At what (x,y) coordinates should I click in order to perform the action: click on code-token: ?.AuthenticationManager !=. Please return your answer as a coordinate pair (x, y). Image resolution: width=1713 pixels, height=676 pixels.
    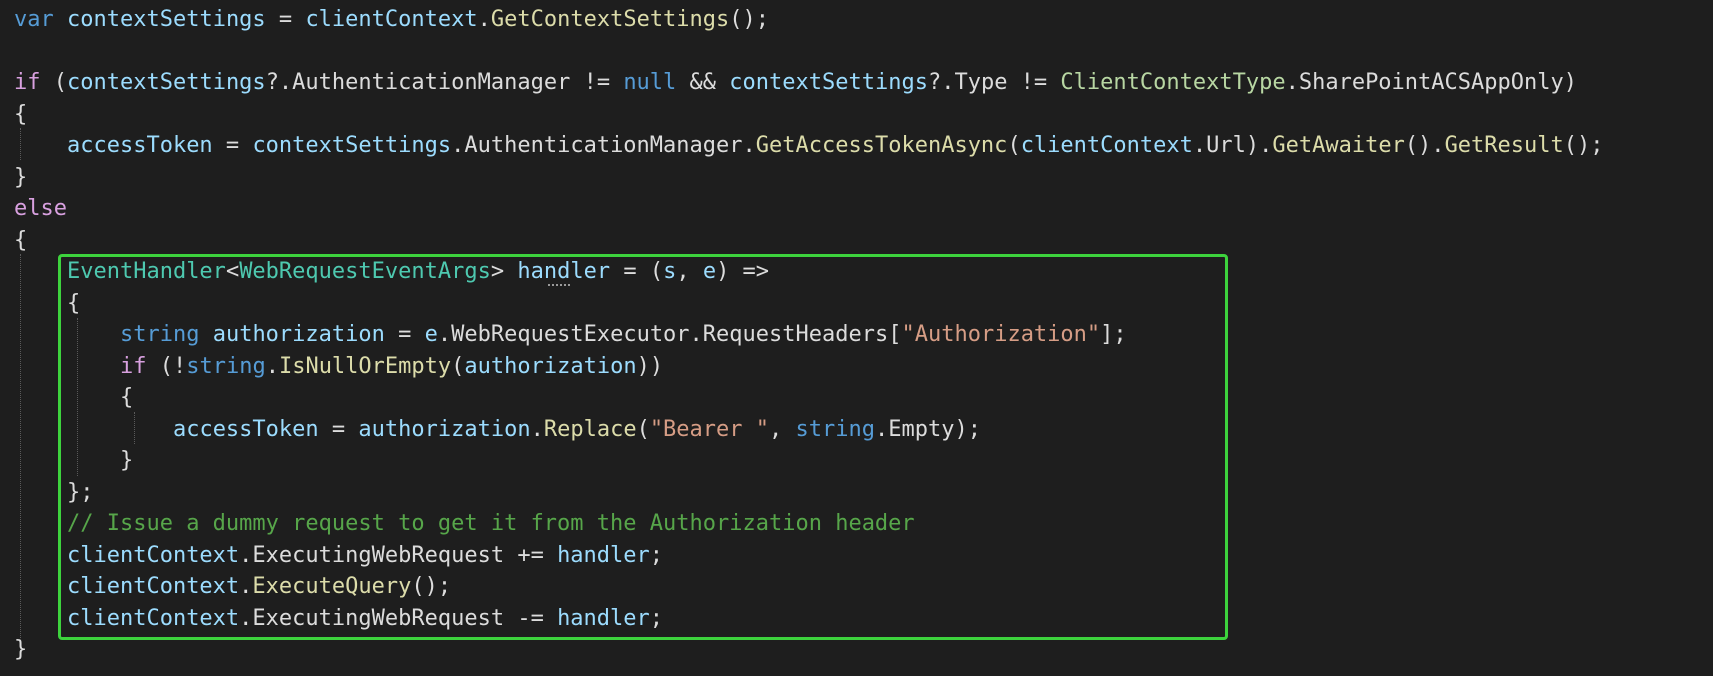
    Looking at the image, I should click on (444, 82).